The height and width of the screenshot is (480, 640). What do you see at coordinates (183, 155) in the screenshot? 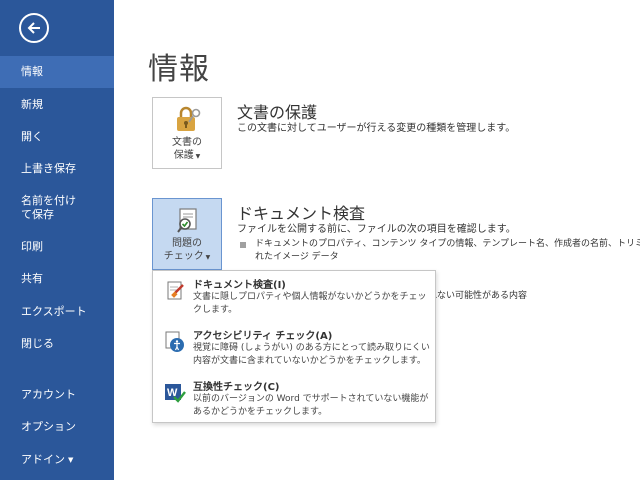
I see `tile-label-text: 保護` at bounding box center [183, 155].